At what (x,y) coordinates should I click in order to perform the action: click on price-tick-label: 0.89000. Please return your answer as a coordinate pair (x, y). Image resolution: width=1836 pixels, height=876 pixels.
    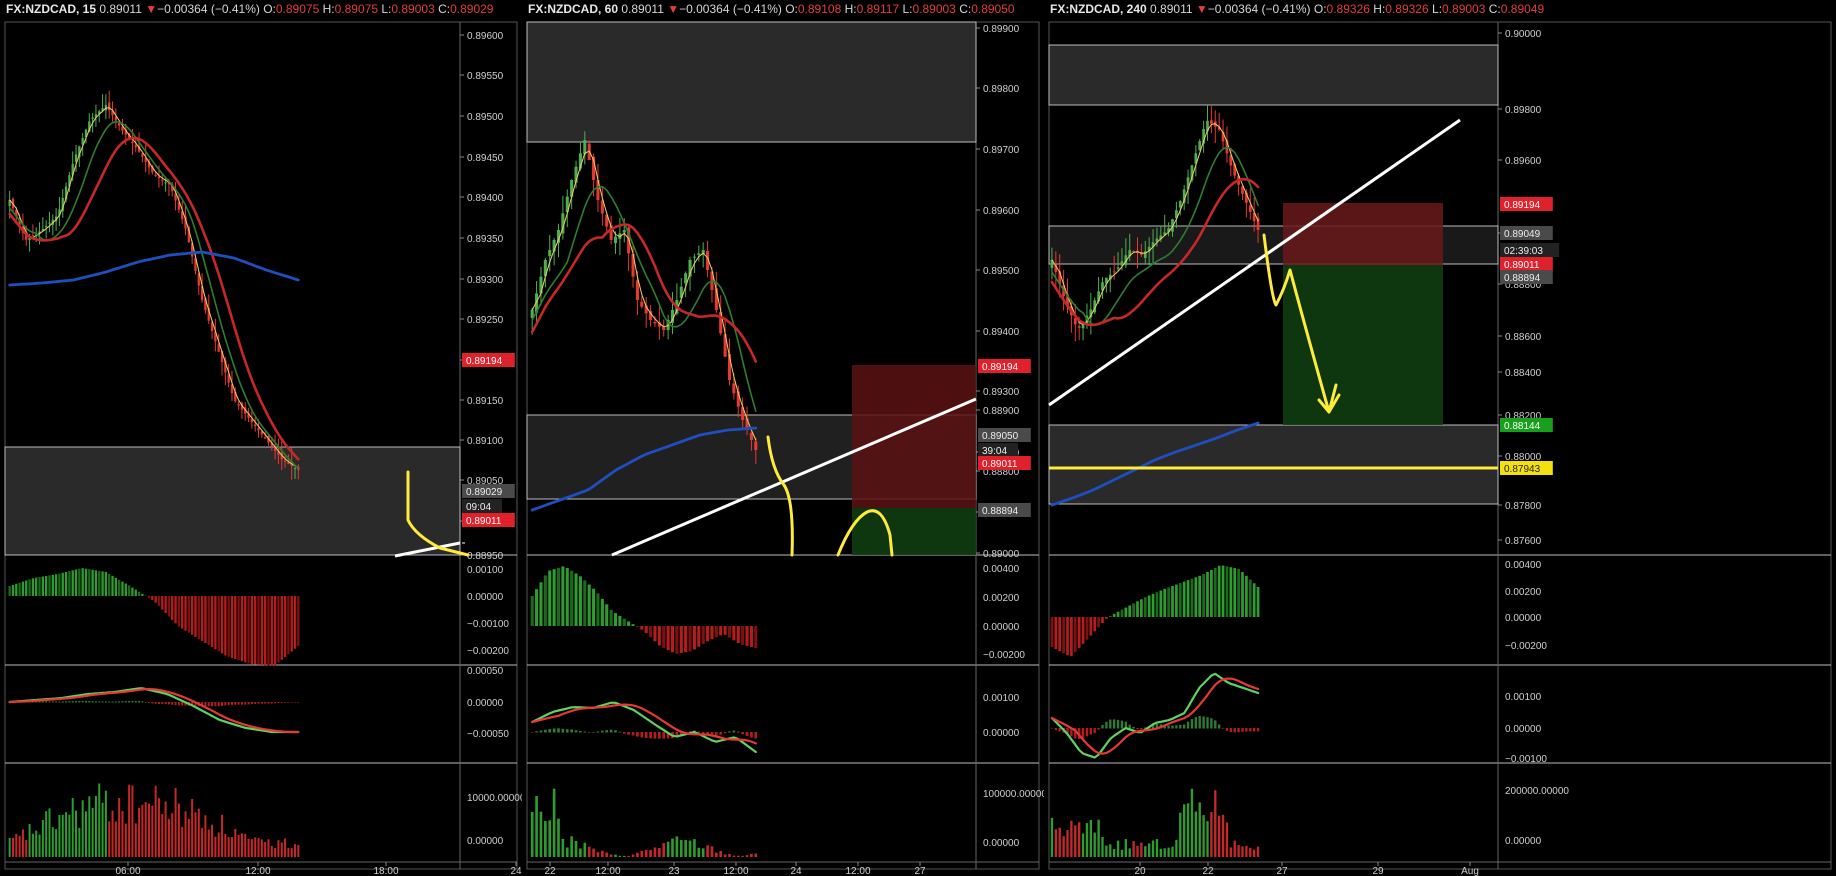
    Looking at the image, I should click on (1001, 554).